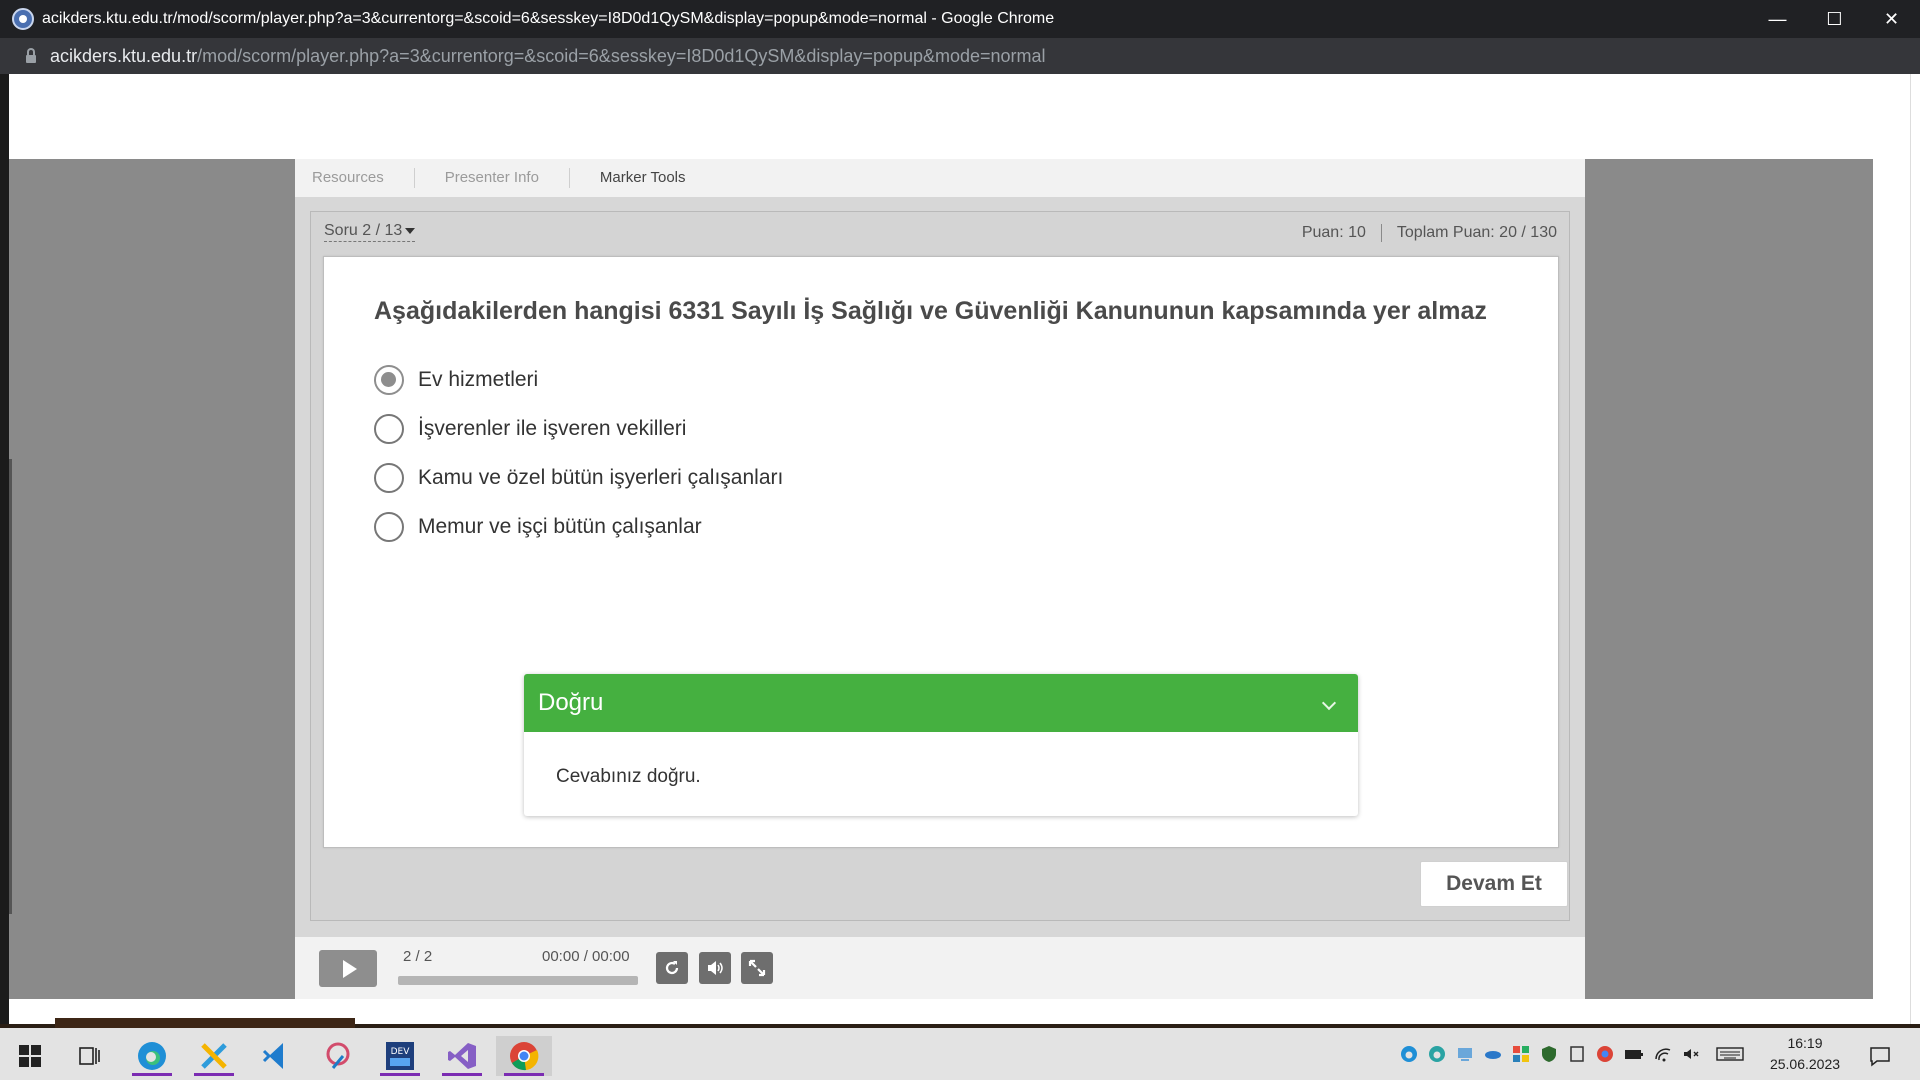  I want to click on visual-studio-icon, so click(462, 1056).